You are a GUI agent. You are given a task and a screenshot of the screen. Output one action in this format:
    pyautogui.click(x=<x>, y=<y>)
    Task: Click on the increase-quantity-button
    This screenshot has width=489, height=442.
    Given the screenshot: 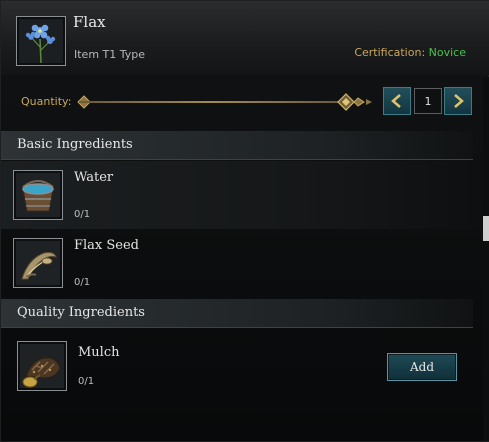 What is the action you would take?
    pyautogui.click(x=458, y=101)
    